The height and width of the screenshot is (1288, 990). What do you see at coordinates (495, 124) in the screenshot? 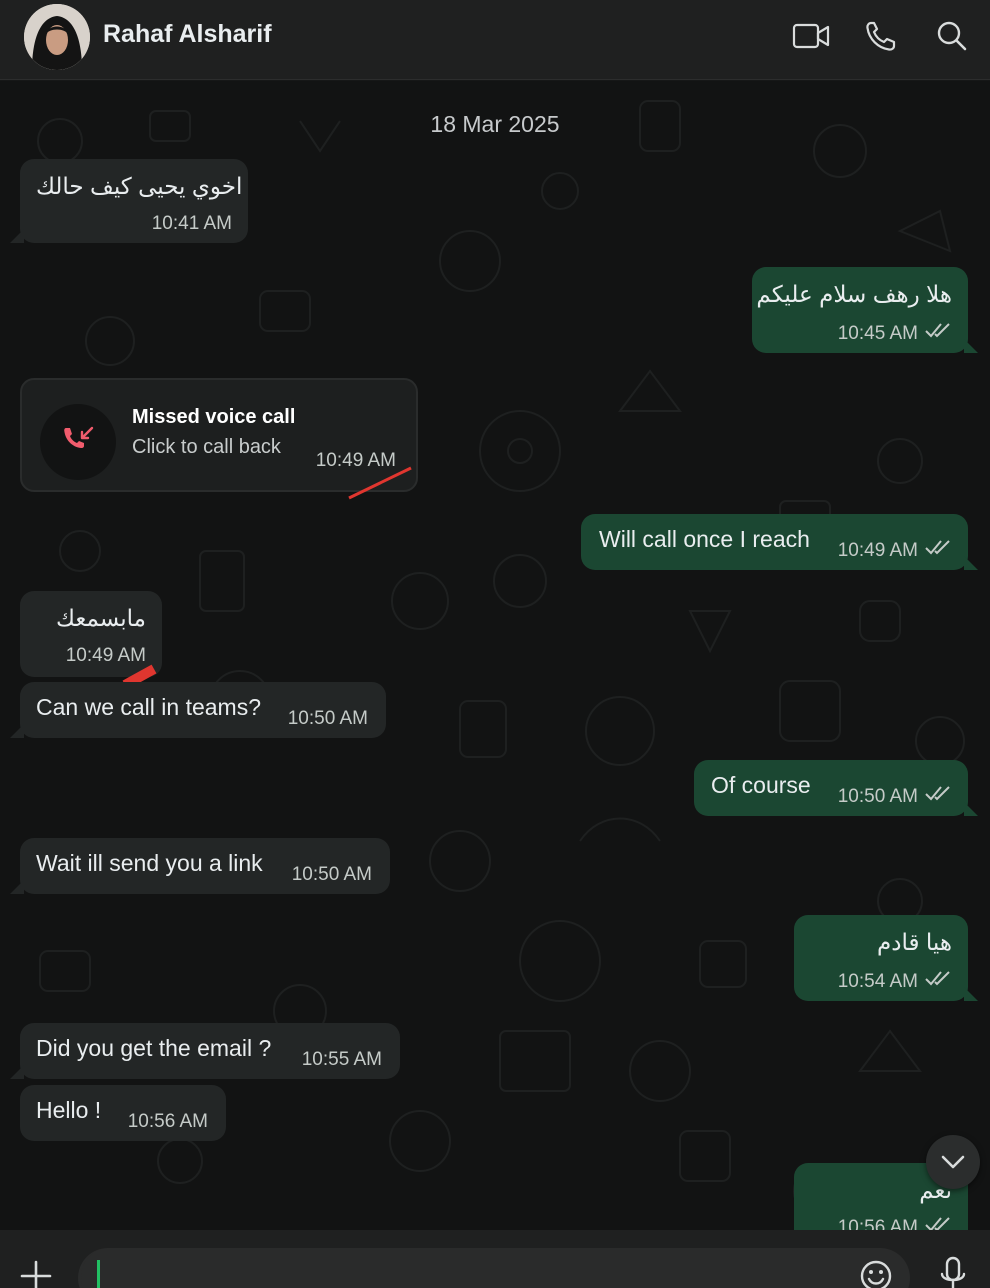
I see `date-separator: 18 Mar 2025` at bounding box center [495, 124].